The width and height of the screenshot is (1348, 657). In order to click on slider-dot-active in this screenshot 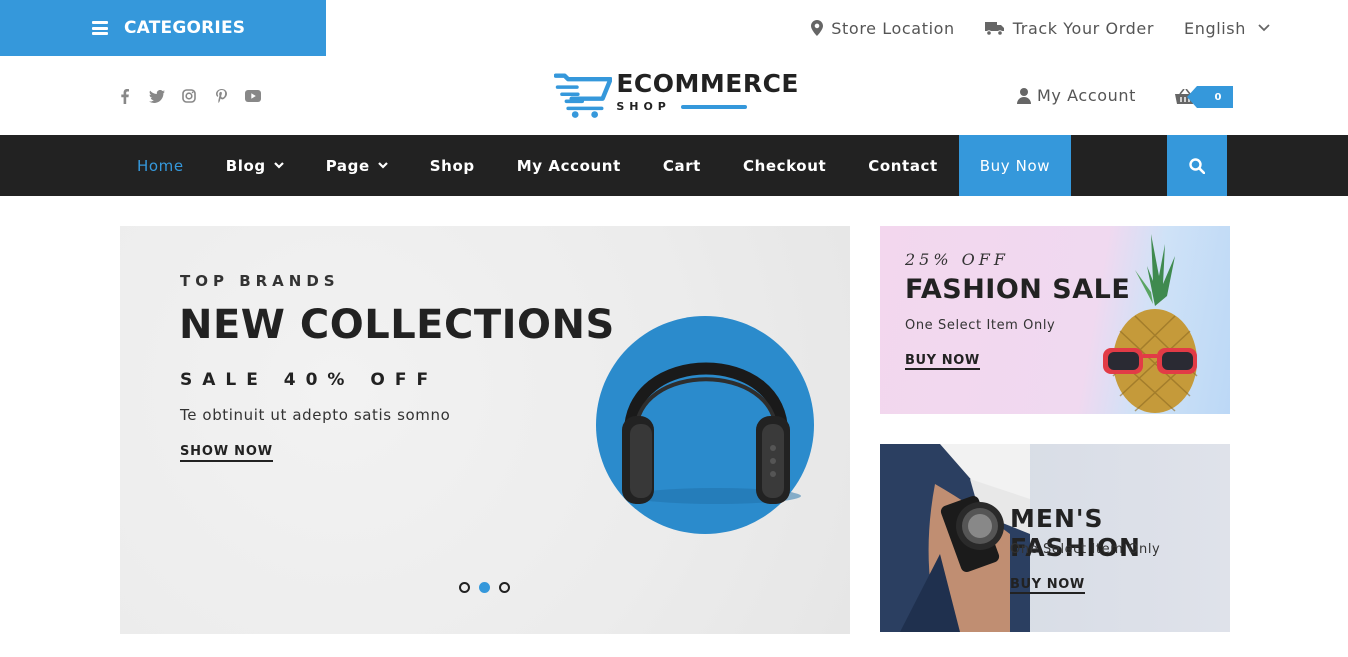, I will do `click(484, 587)`.